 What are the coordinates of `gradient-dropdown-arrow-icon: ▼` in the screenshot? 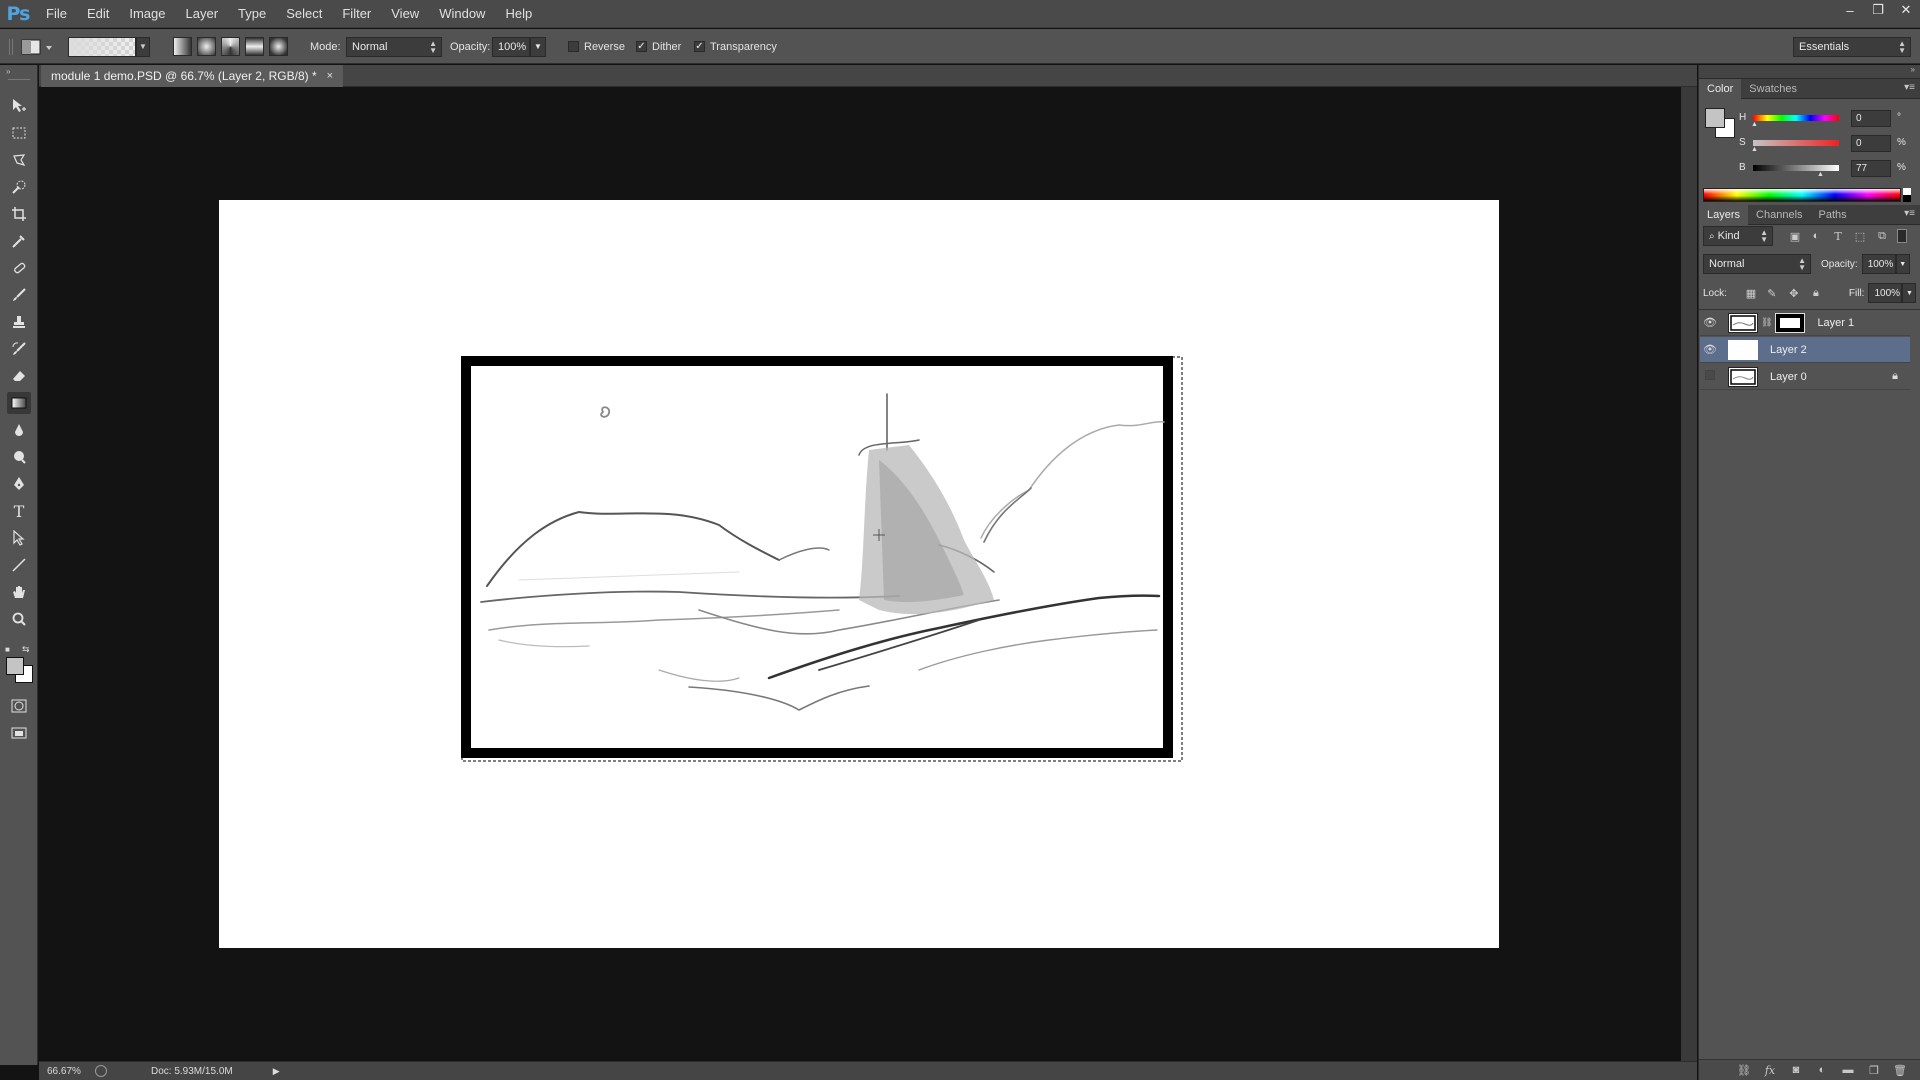 It's located at (143, 46).